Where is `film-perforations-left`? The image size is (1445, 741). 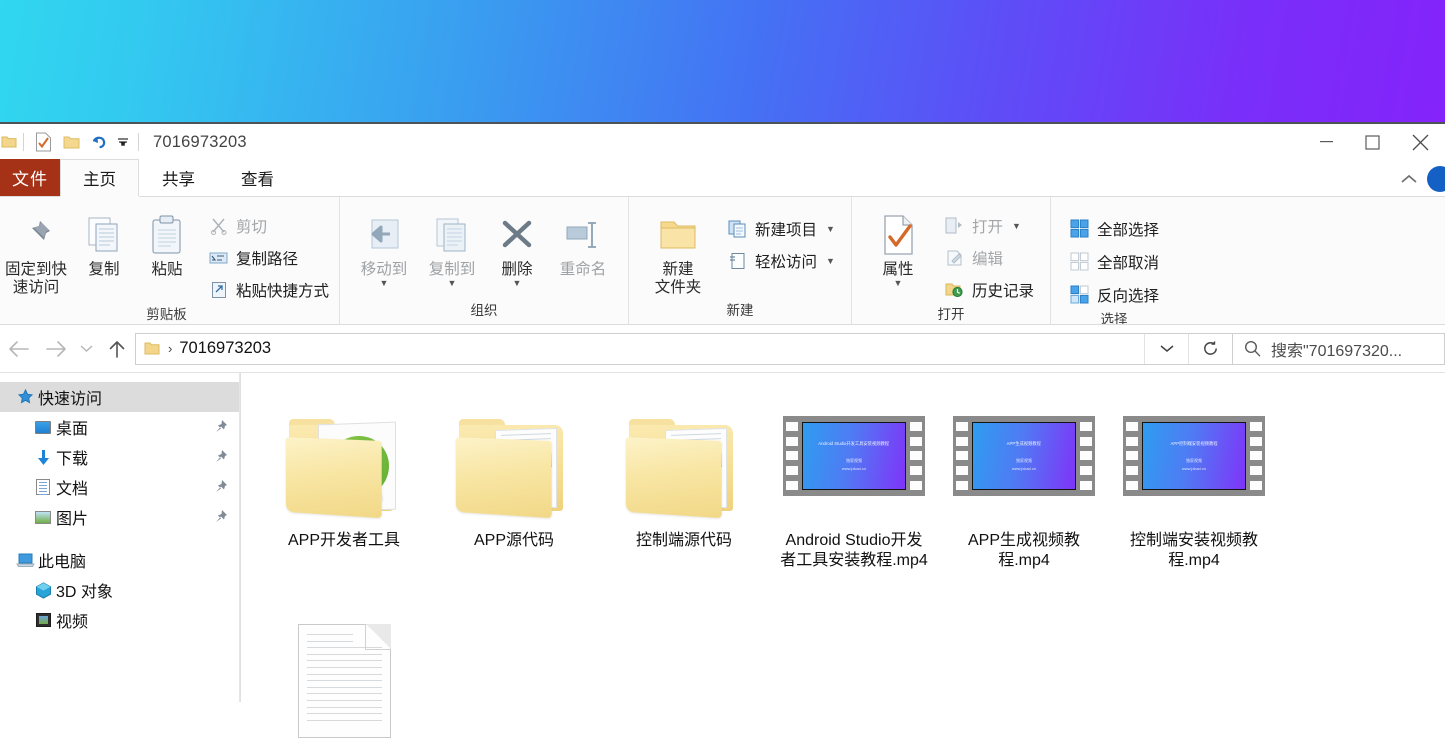
film-perforations-left is located at coordinates (962, 456).